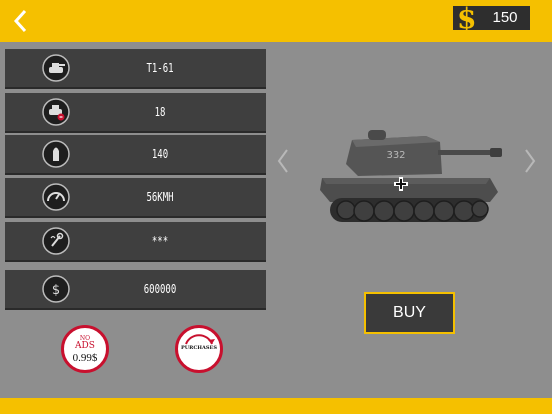 This screenshot has width=552, height=414. What do you see at coordinates (160, 112) in the screenshot?
I see `stat-value: 18` at bounding box center [160, 112].